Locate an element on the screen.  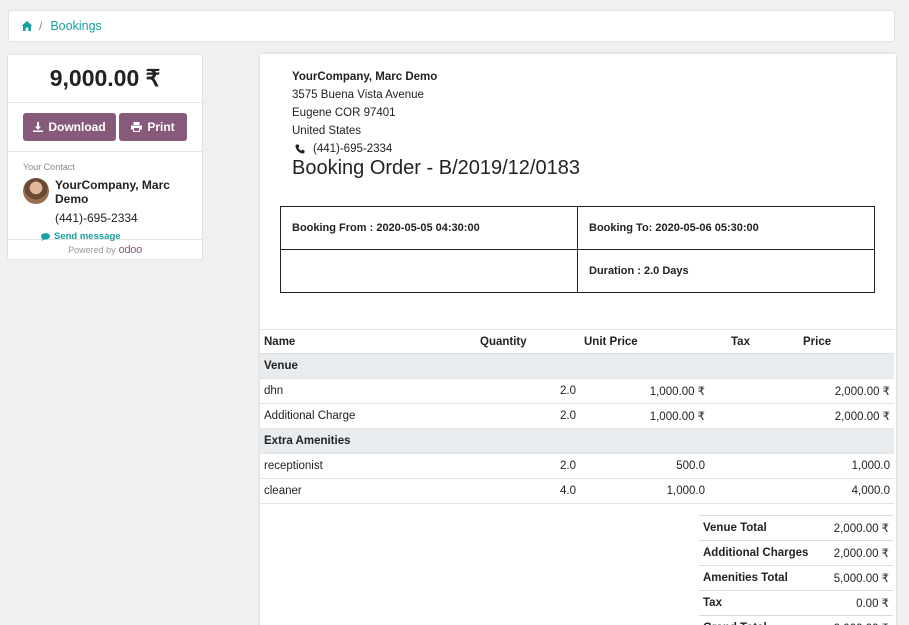
download-label: Download is located at coordinates (77, 127).